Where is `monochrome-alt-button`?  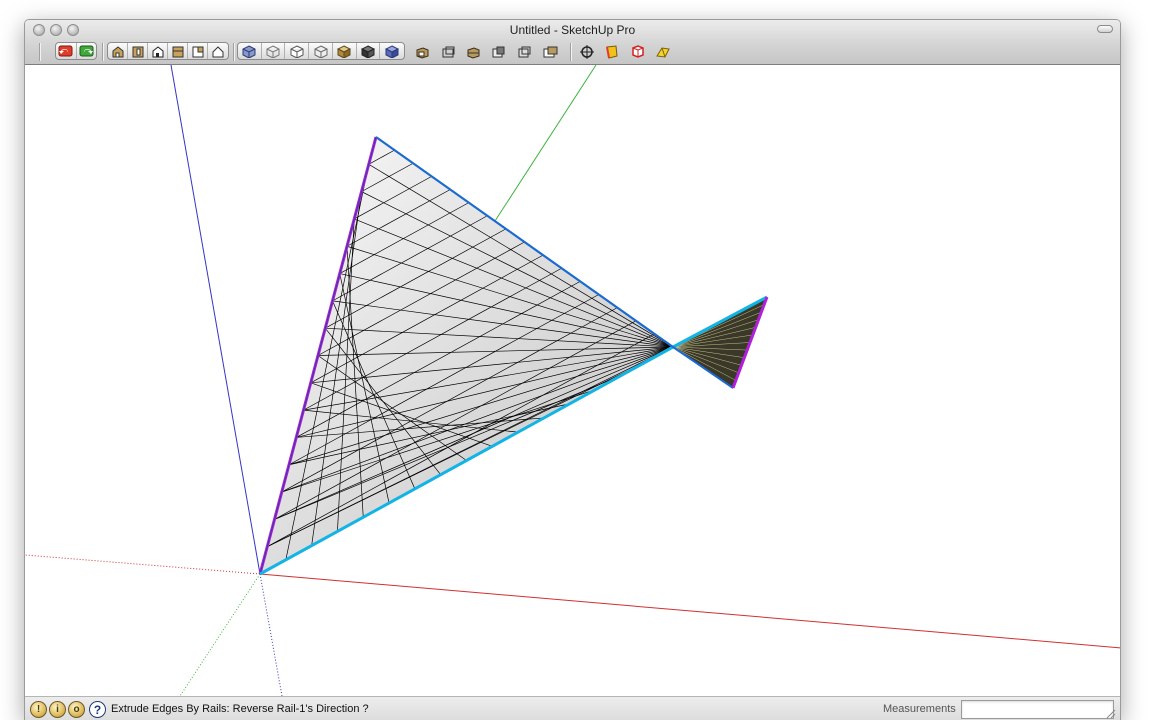
monochrome-alt-button is located at coordinates (392, 51).